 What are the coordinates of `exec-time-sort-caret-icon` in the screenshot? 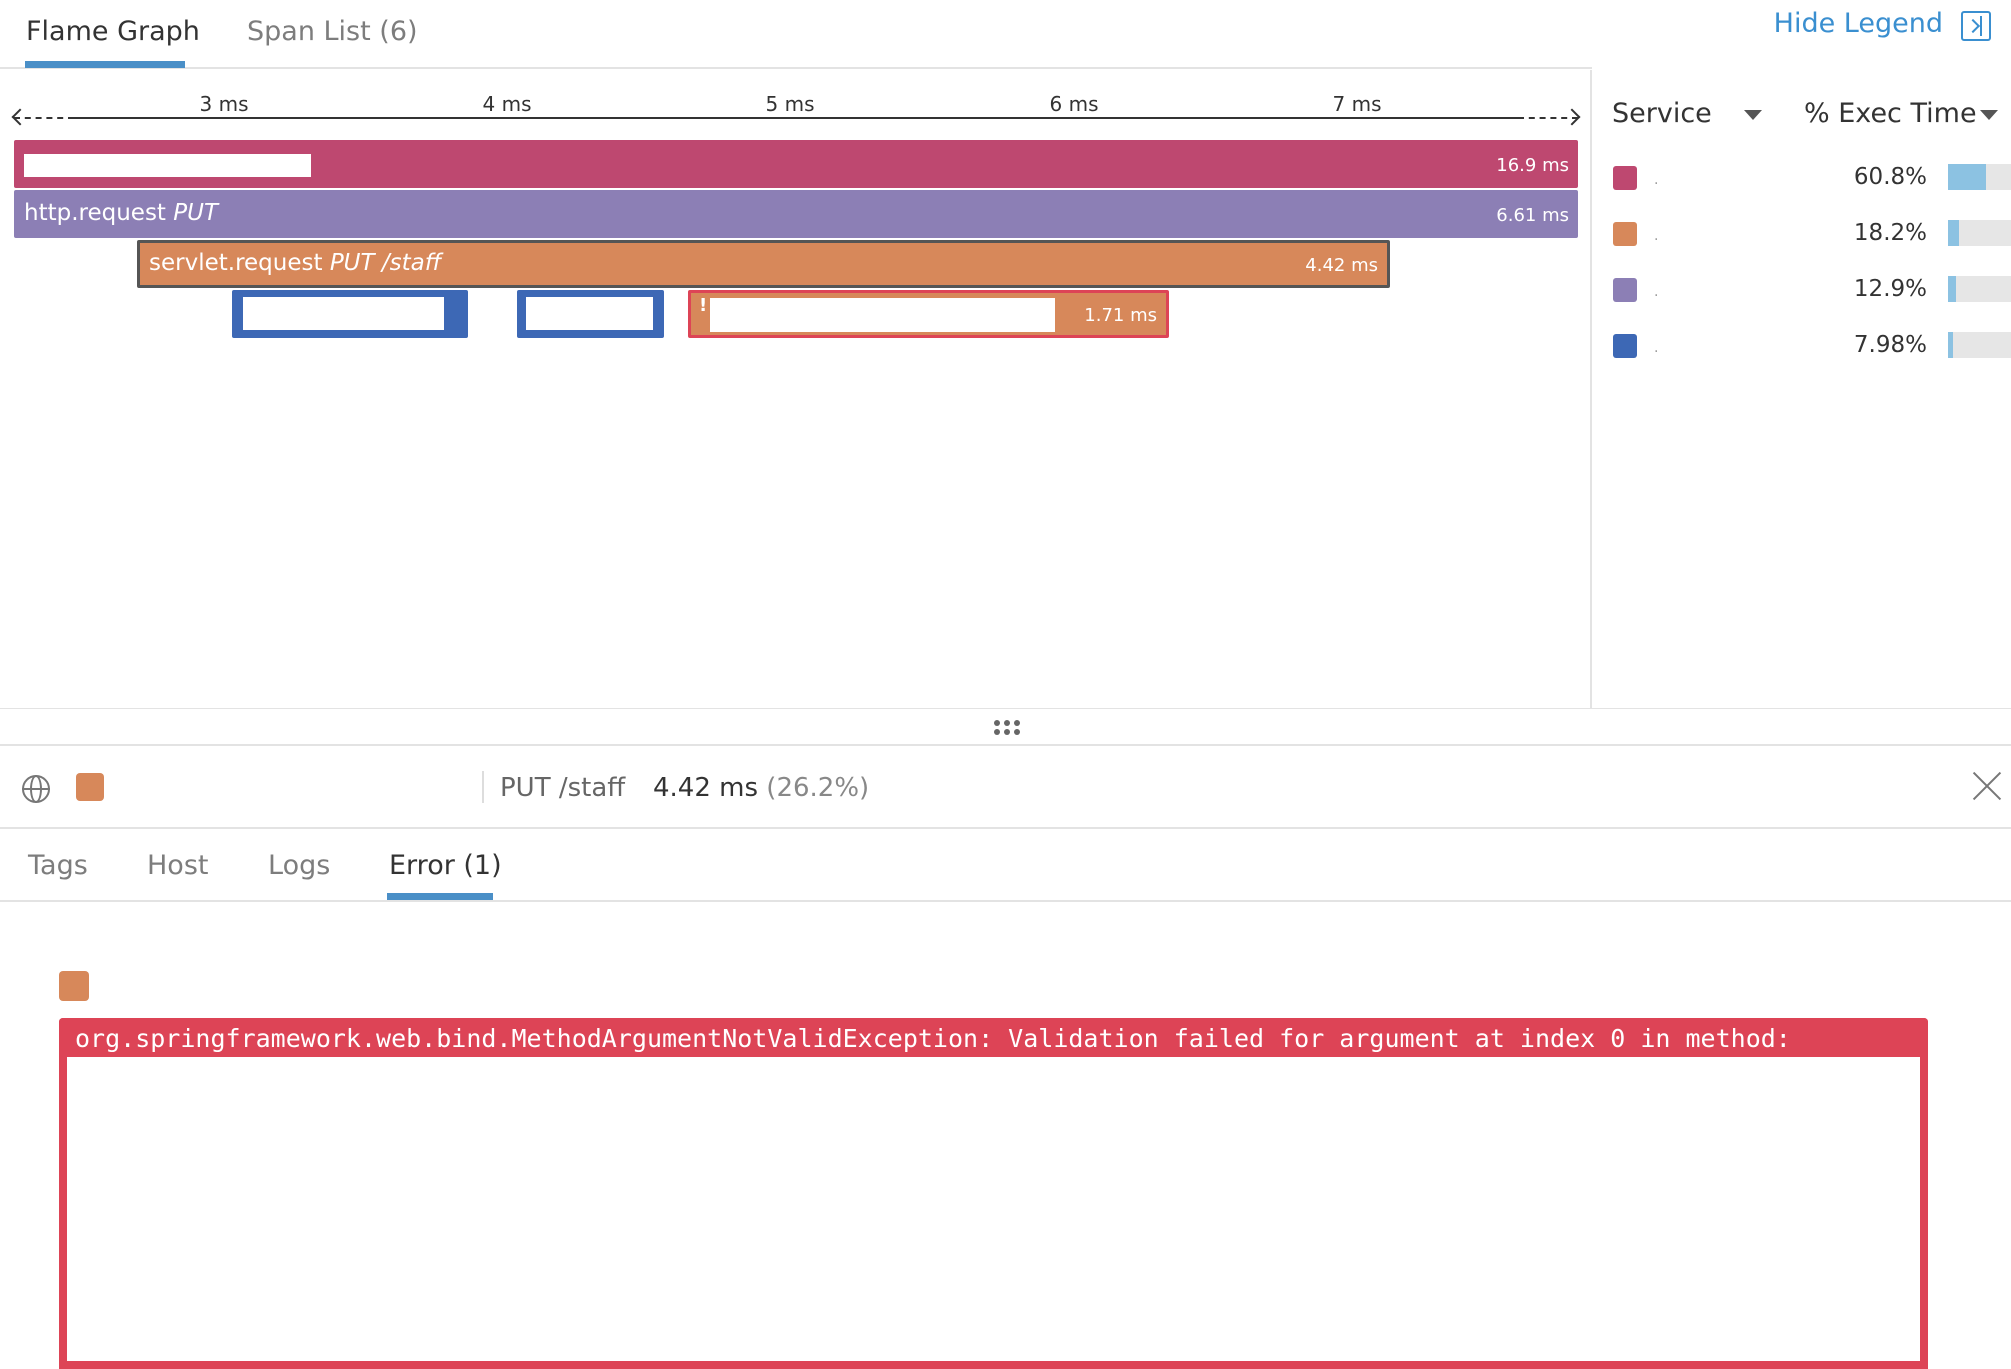 It's located at (1989, 115).